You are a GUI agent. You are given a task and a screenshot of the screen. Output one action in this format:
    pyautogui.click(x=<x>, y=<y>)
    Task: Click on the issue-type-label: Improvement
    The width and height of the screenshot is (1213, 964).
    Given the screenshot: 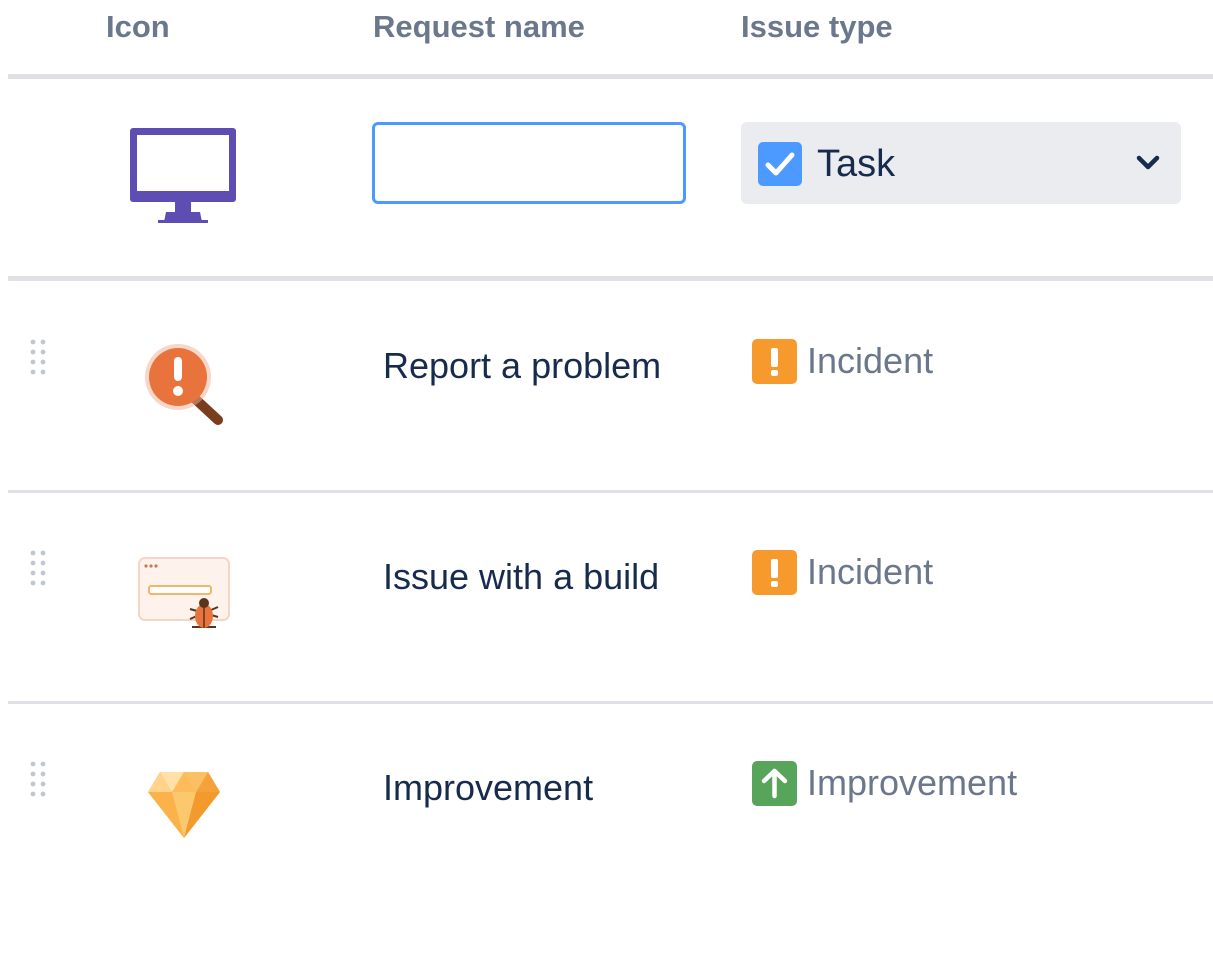 What is the action you would take?
    pyautogui.click(x=912, y=782)
    